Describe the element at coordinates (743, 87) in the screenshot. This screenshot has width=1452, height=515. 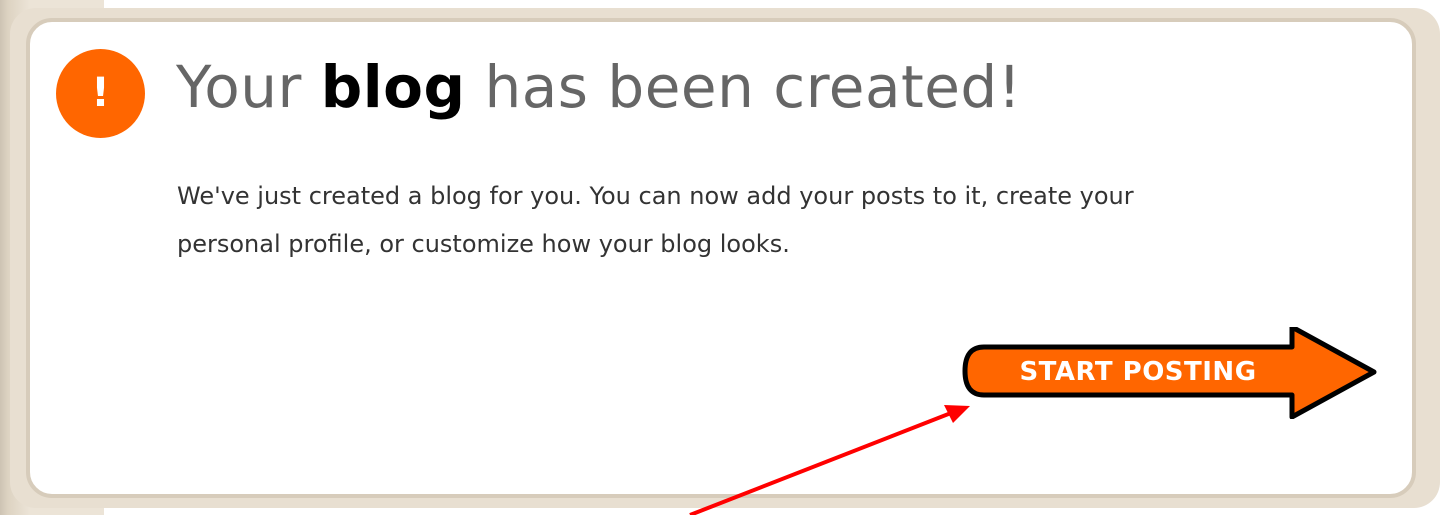
I see `title-suffix: has been created!` at that location.